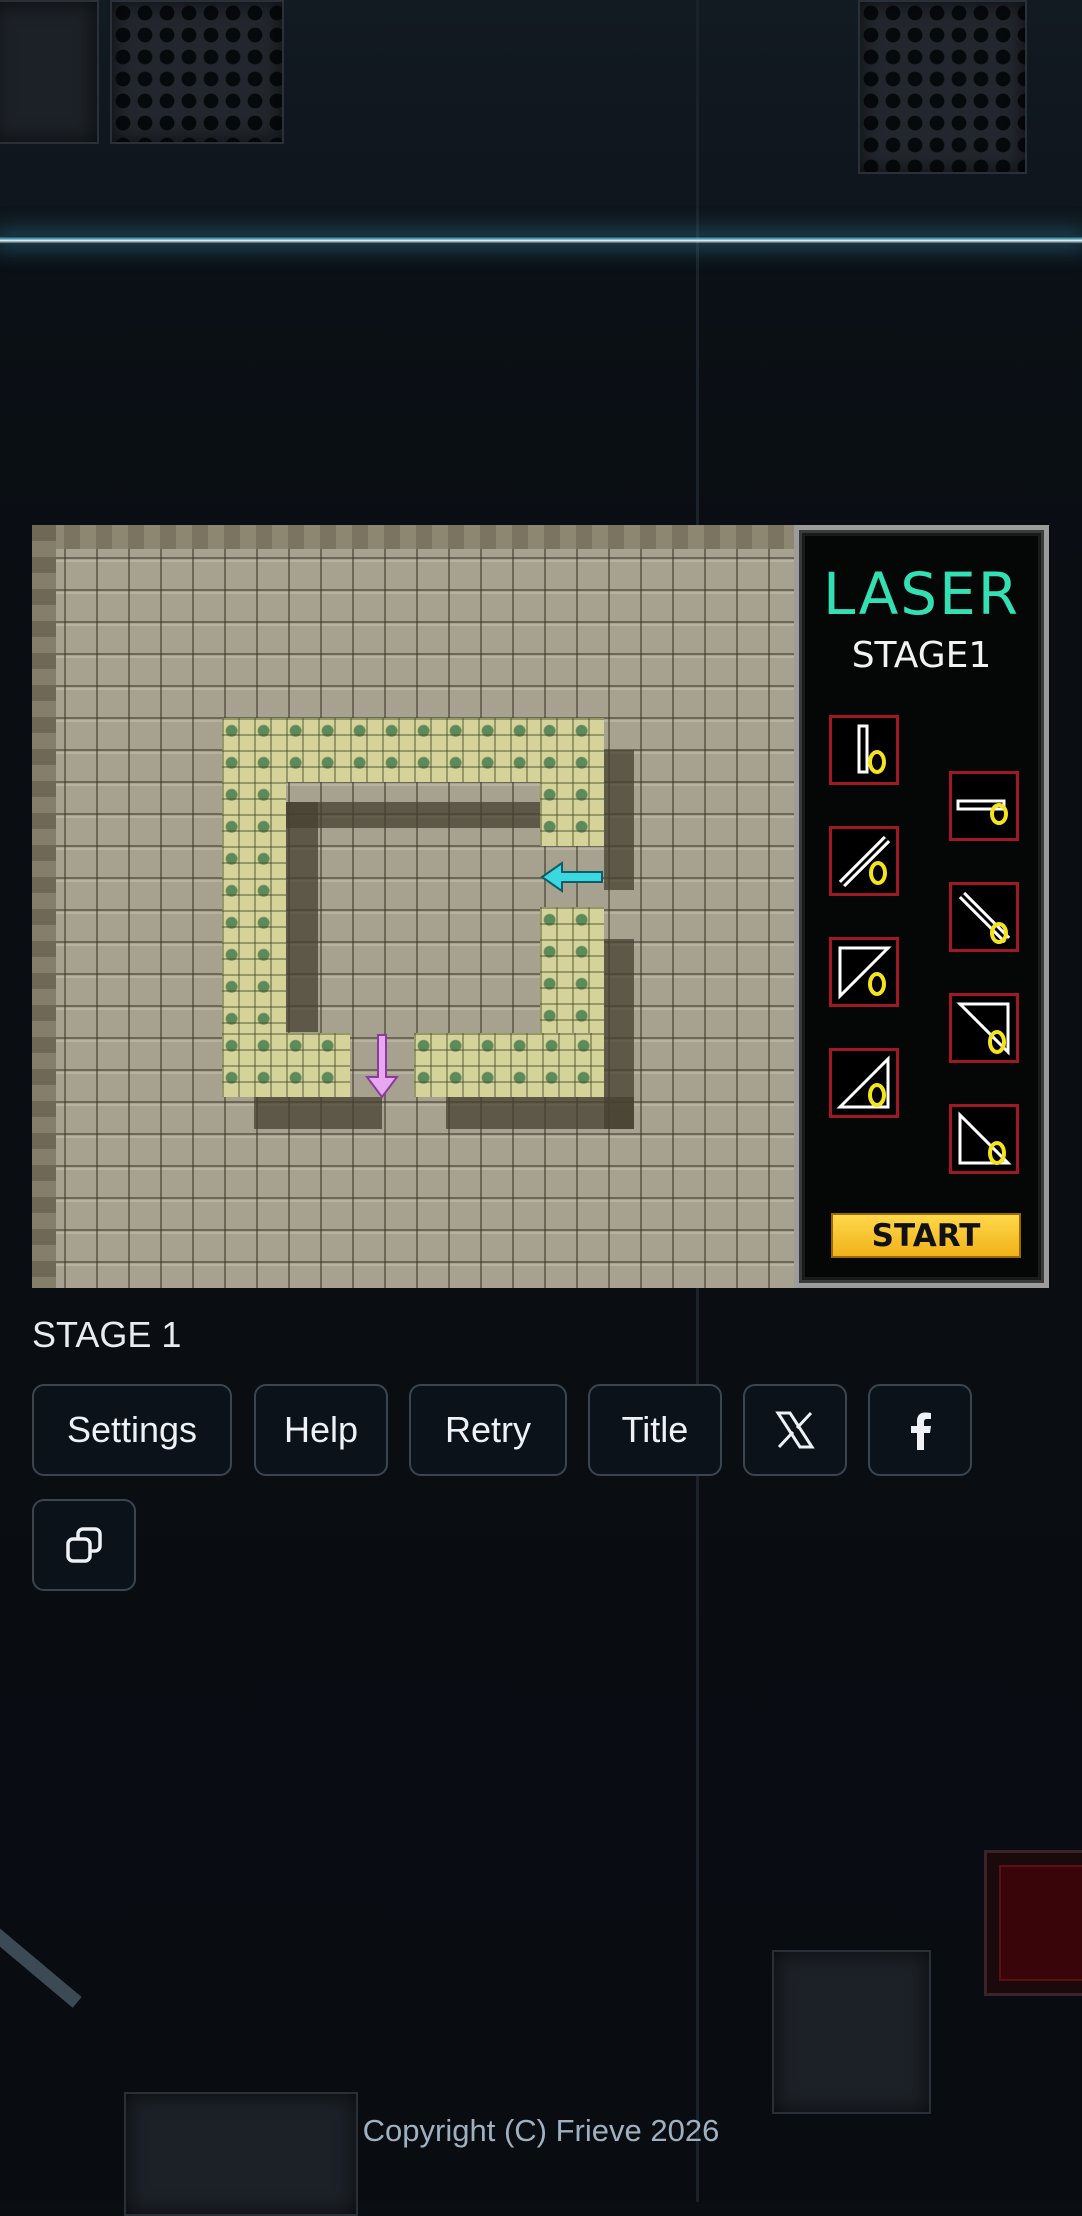  I want to click on settings-button: Settings, so click(132, 1430).